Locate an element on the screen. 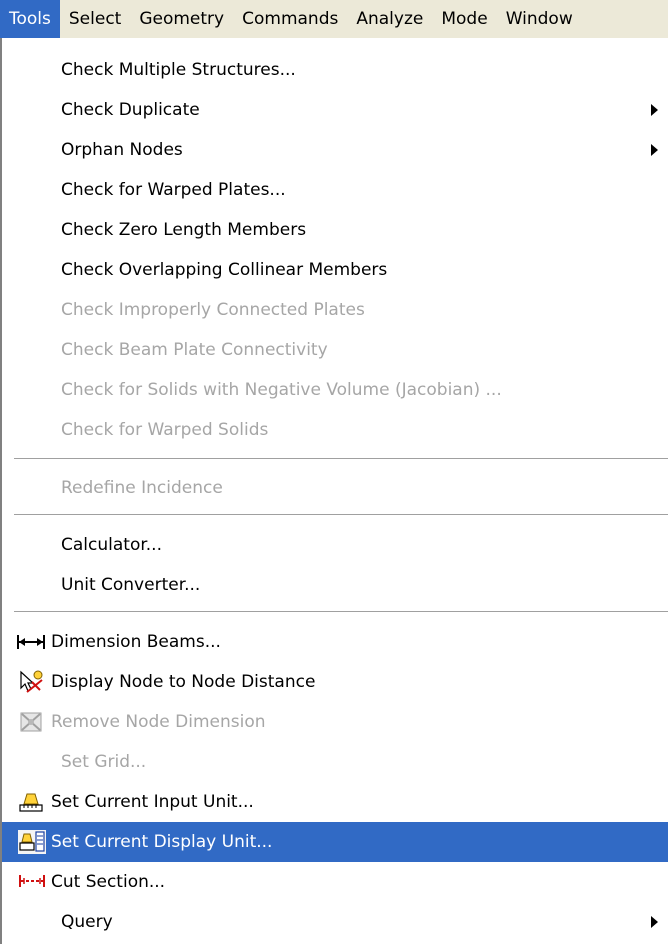  menu-analyze: Analyze is located at coordinates (389, 19).